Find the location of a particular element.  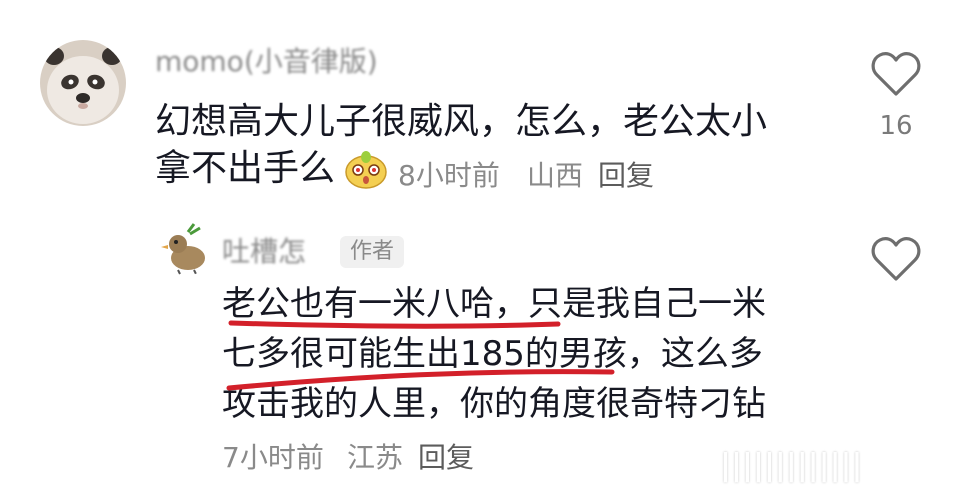

red-underline-marks is located at coordinates (420, 355).